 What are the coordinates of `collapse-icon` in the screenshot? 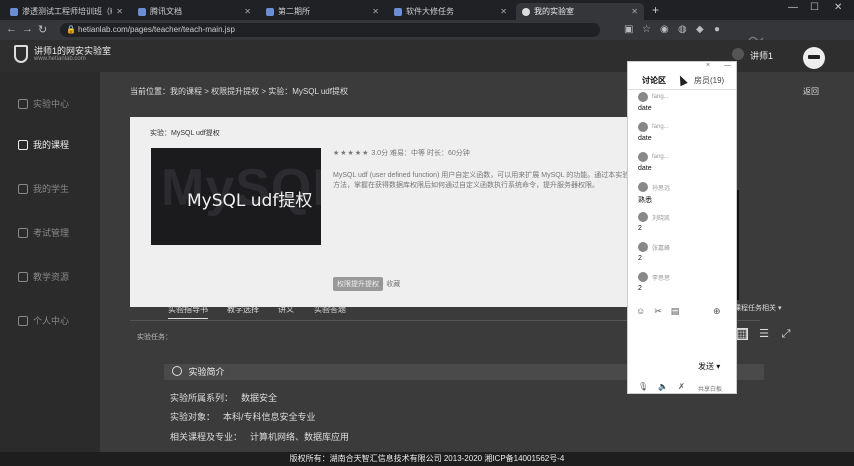 It's located at (177, 371).